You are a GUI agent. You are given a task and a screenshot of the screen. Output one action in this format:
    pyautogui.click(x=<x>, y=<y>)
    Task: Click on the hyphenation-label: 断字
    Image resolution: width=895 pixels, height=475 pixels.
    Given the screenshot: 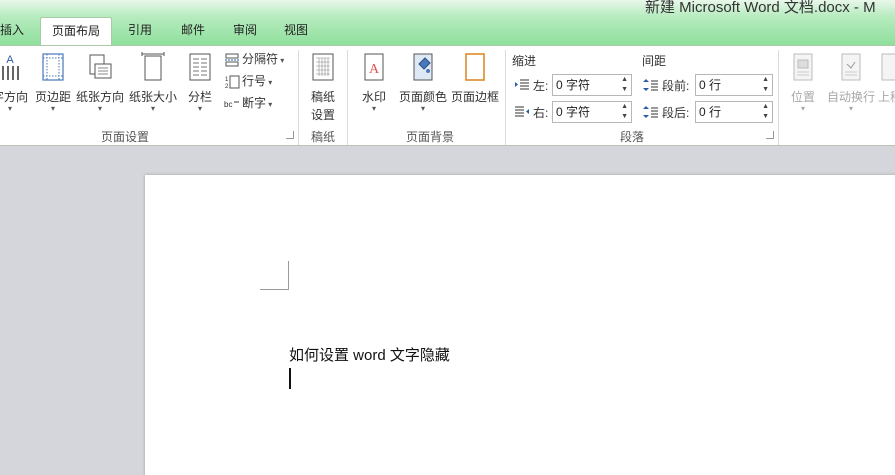 What is the action you would take?
    pyautogui.click(x=254, y=103)
    